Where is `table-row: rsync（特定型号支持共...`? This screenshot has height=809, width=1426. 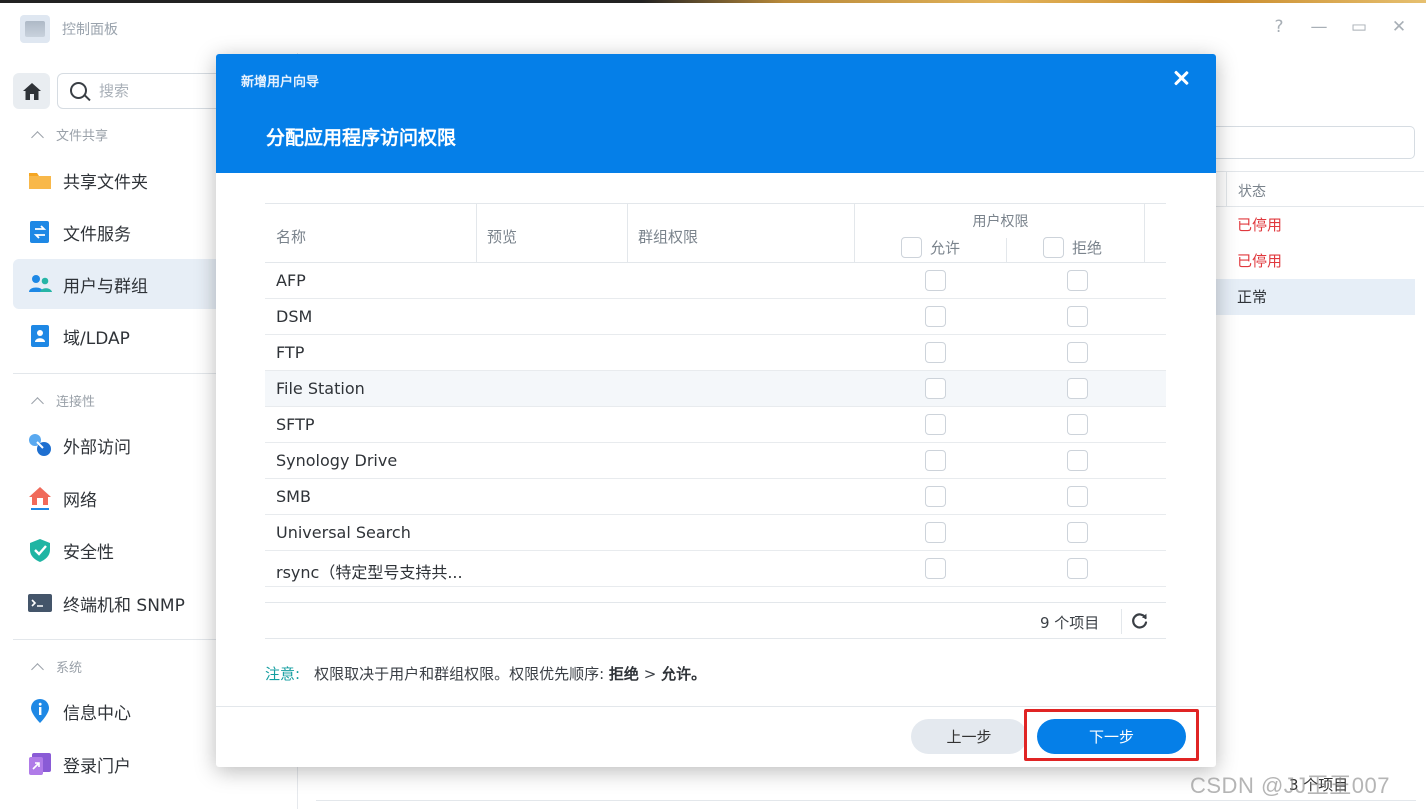
table-row: rsync（特定型号支持共... is located at coordinates (715, 569).